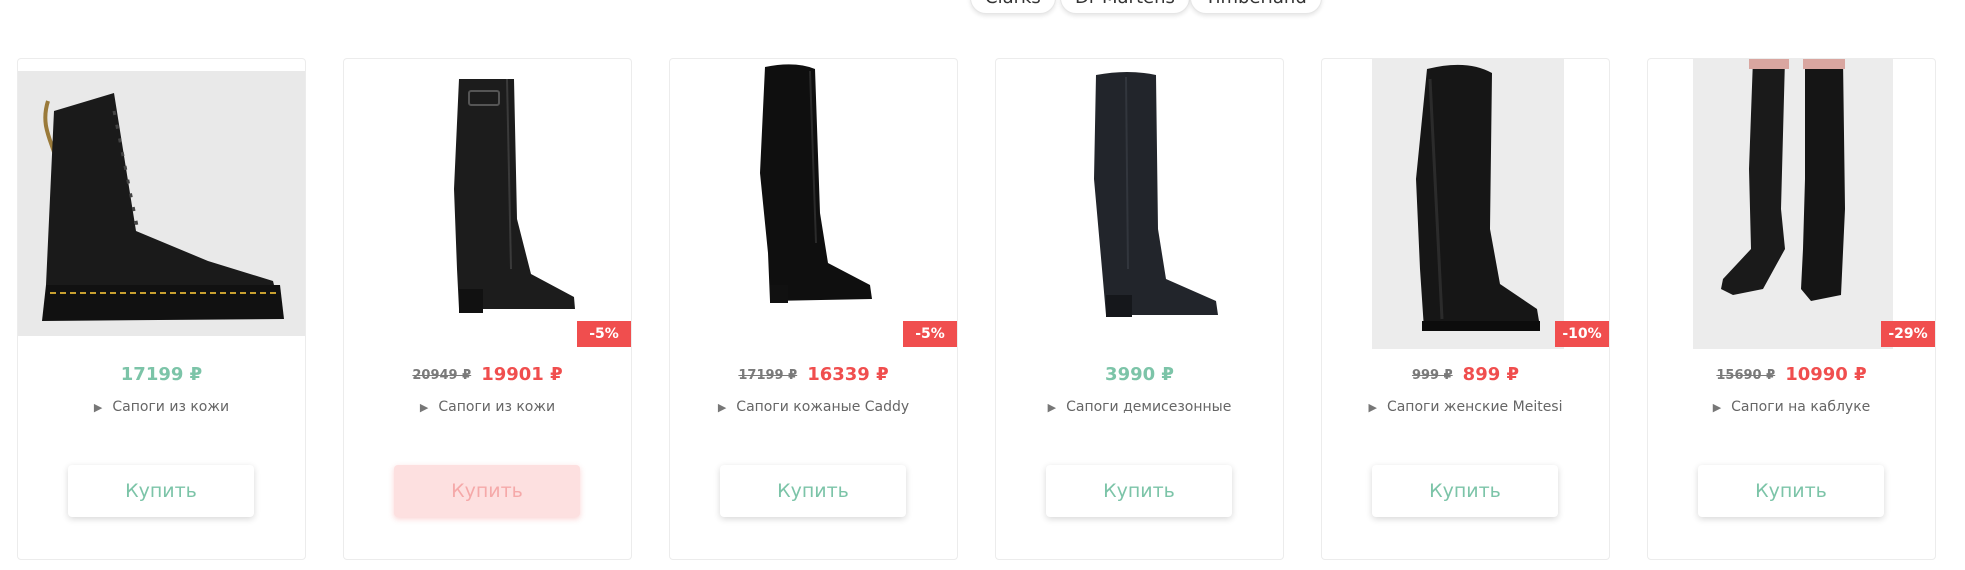  What do you see at coordinates (514, 195) in the screenshot?
I see `black-knee-high-buckle-boot-image` at bounding box center [514, 195].